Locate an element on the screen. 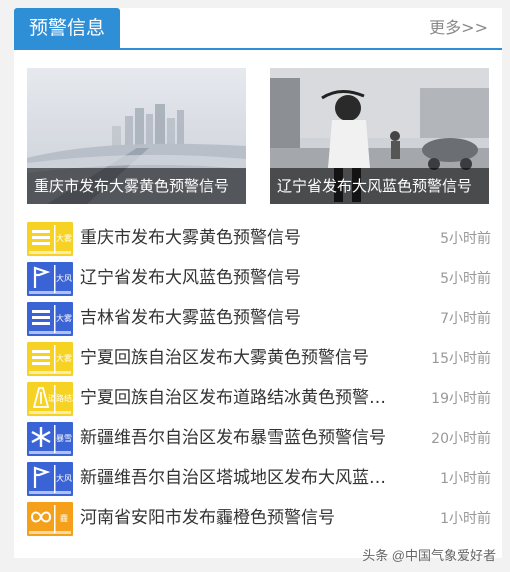 Image resolution: width=510 pixels, height=572 pixels. alert-title: 吉林省发布大雾蓝色预警信号 is located at coordinates (240, 318).